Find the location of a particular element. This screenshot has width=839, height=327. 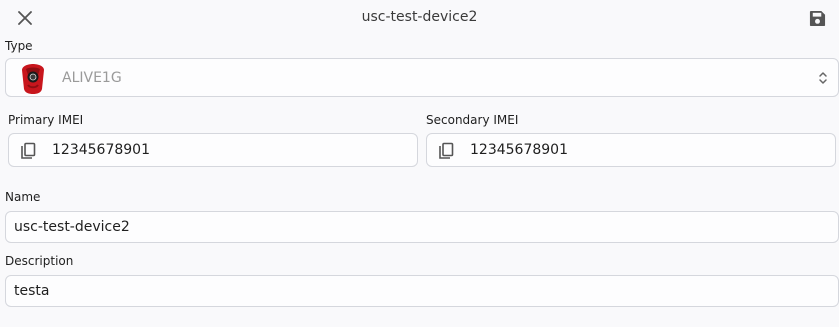

secondary-imei-copy-button is located at coordinates (447, 151).